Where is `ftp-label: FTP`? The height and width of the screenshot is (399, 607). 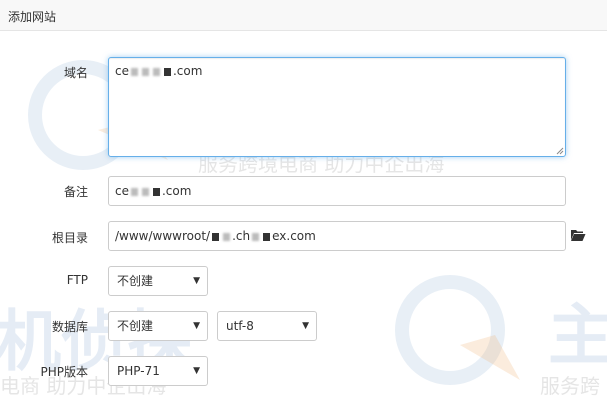
ftp-label: FTP is located at coordinates (77, 280).